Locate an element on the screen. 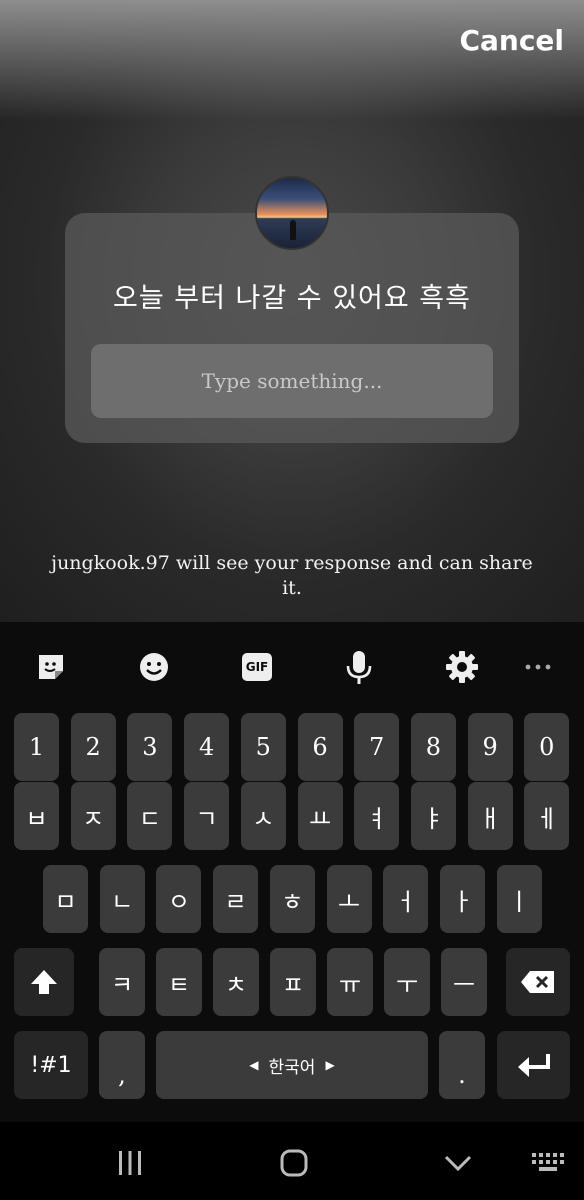 The height and width of the screenshot is (1200, 584). number-key-6: 7 is located at coordinates (377, 747).